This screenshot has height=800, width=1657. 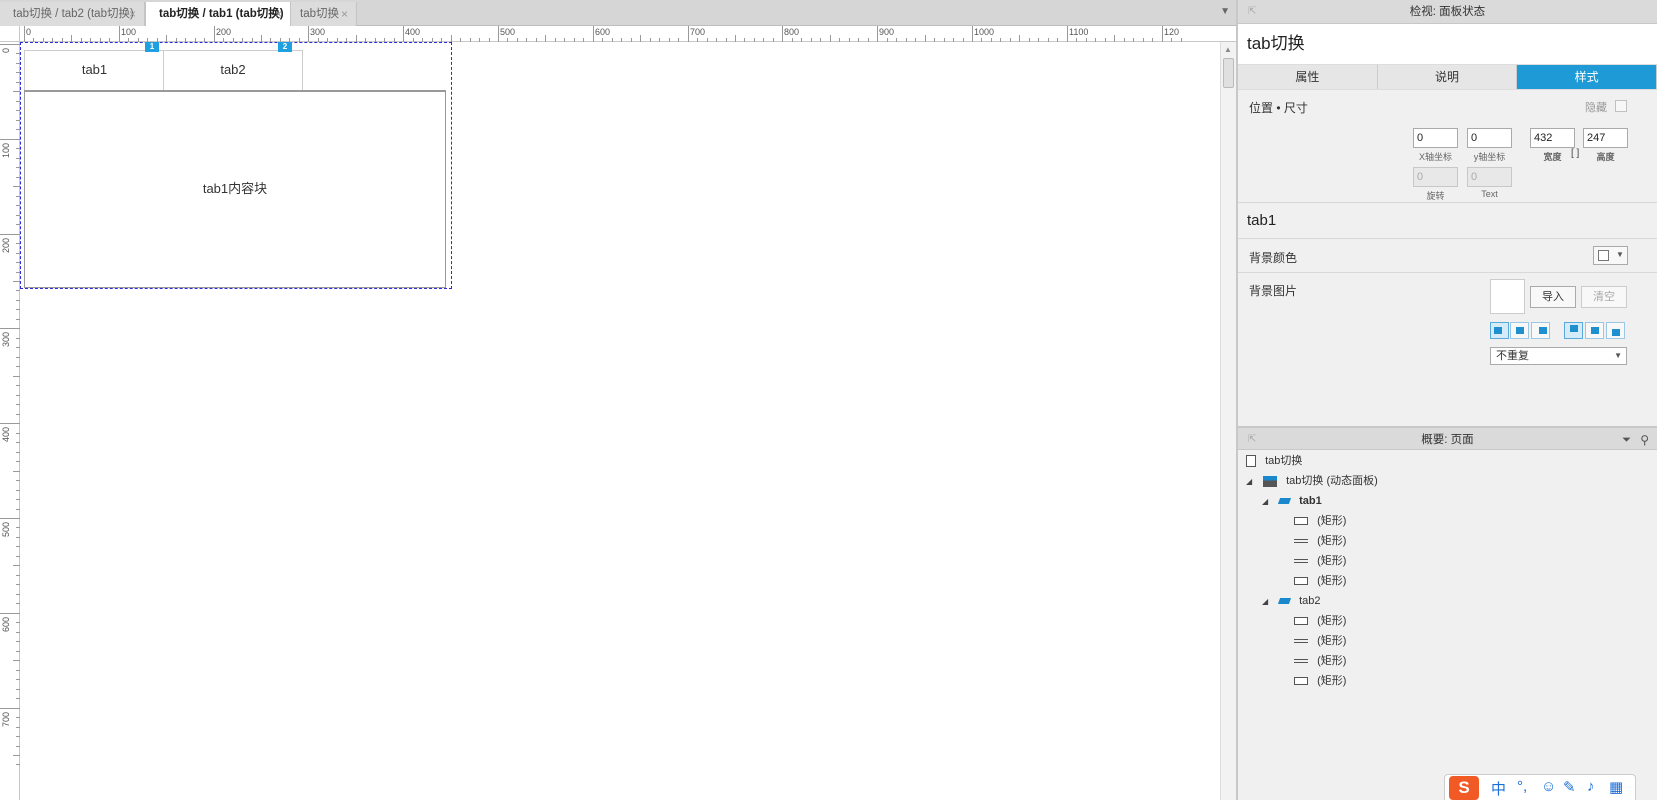 What do you see at coordinates (1548, 786) in the screenshot?
I see `emoji-icon: ☺` at bounding box center [1548, 786].